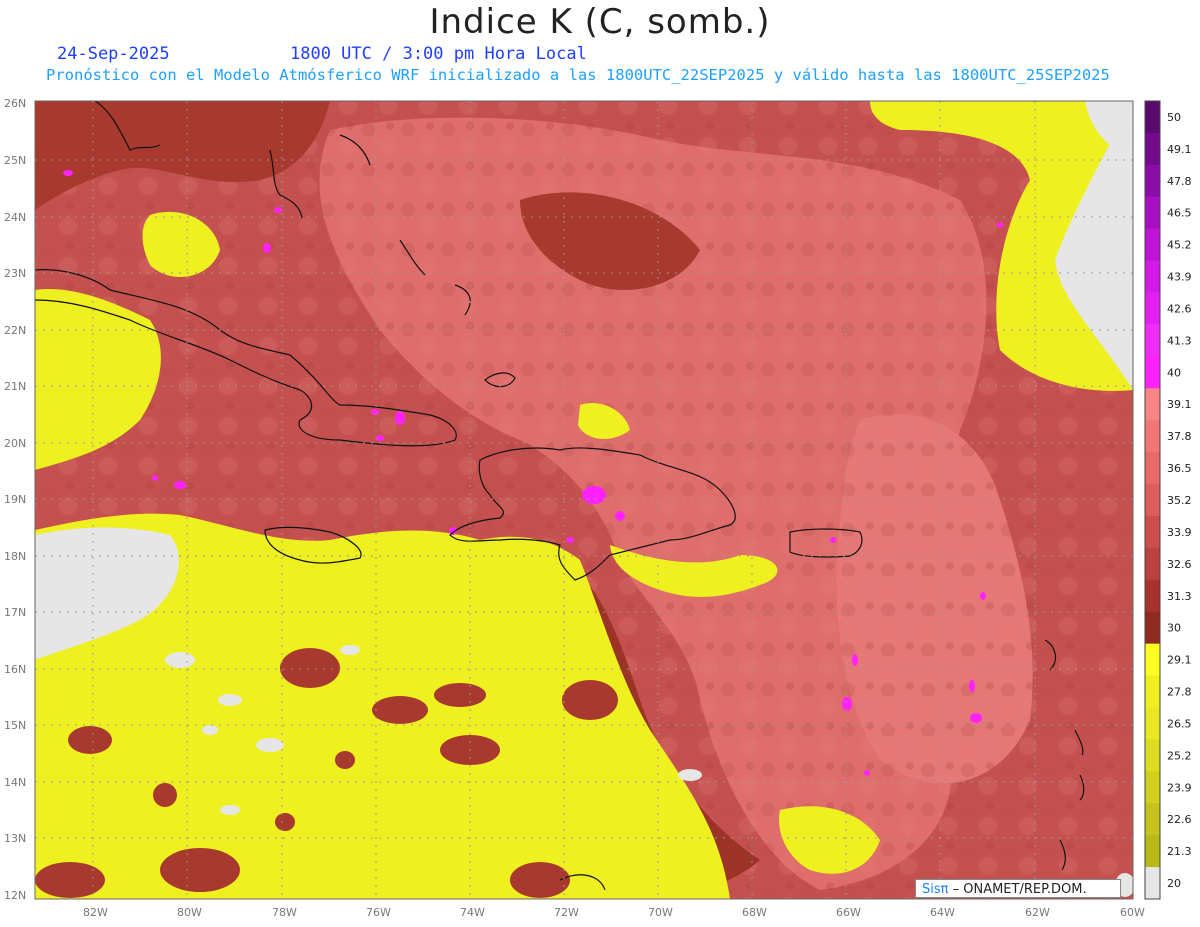  Describe the element at coordinates (189, 912) in the screenshot. I see `lon-label: 80W` at that location.